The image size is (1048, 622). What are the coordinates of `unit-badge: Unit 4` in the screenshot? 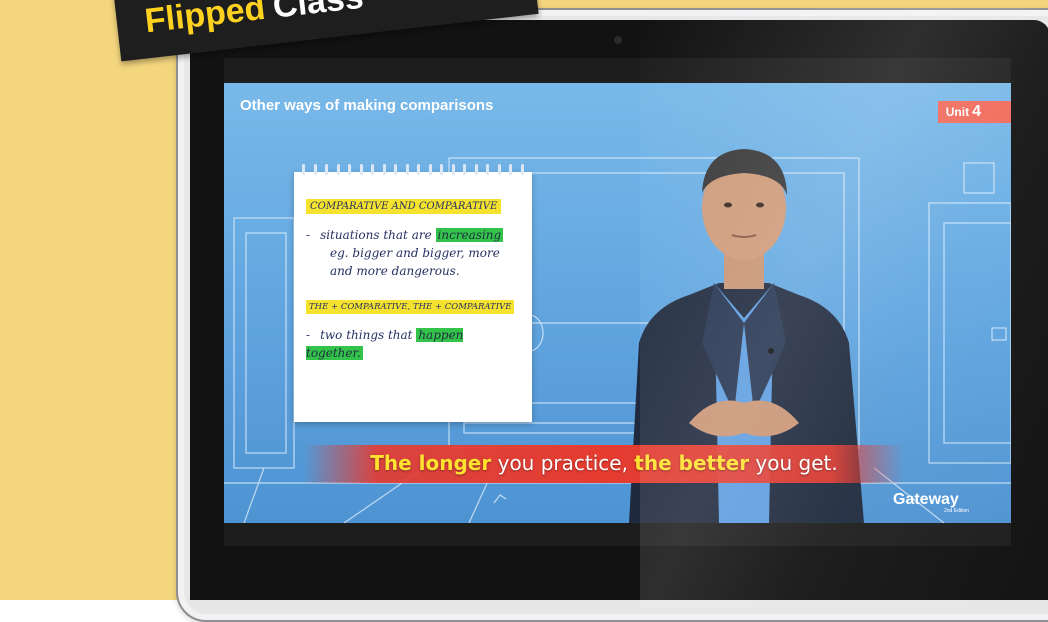 It's located at (974, 112).